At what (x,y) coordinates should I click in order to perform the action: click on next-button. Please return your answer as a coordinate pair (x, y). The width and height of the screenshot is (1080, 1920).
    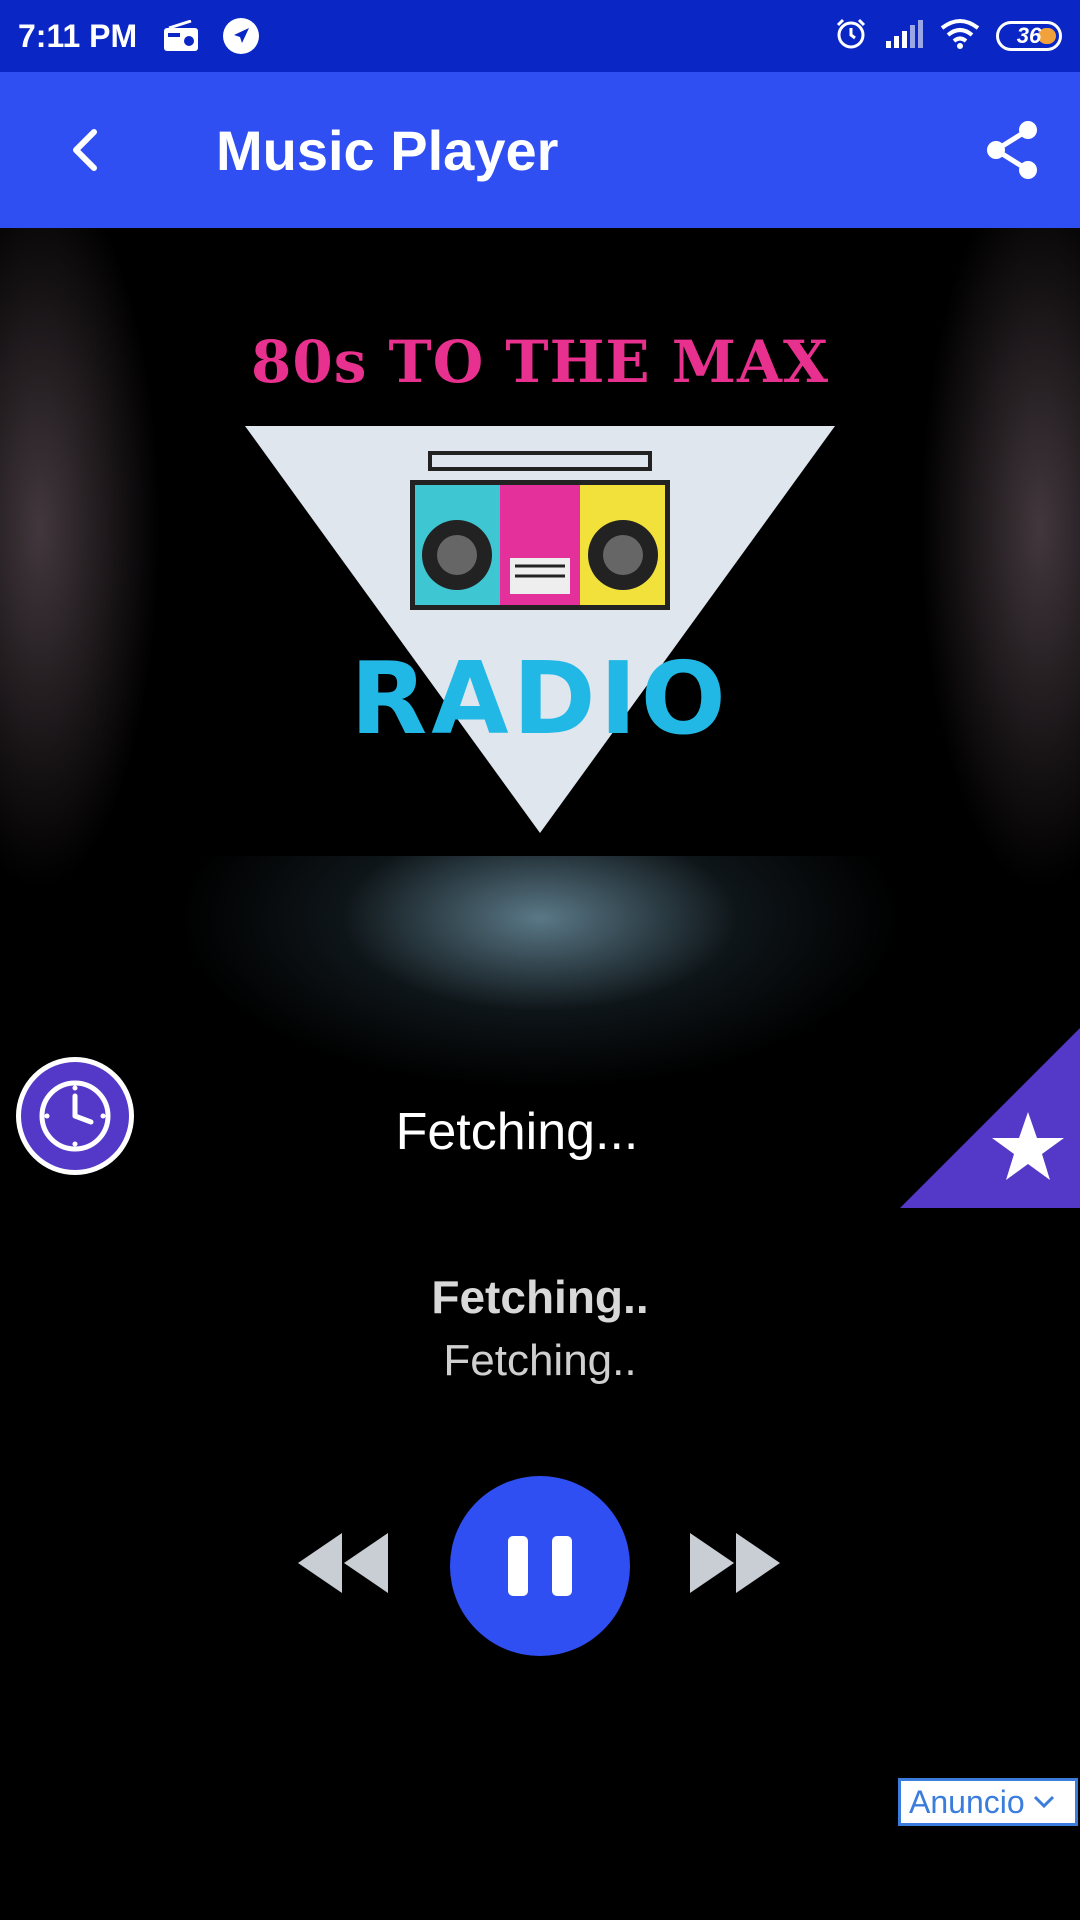
    Looking at the image, I should click on (735, 1563).